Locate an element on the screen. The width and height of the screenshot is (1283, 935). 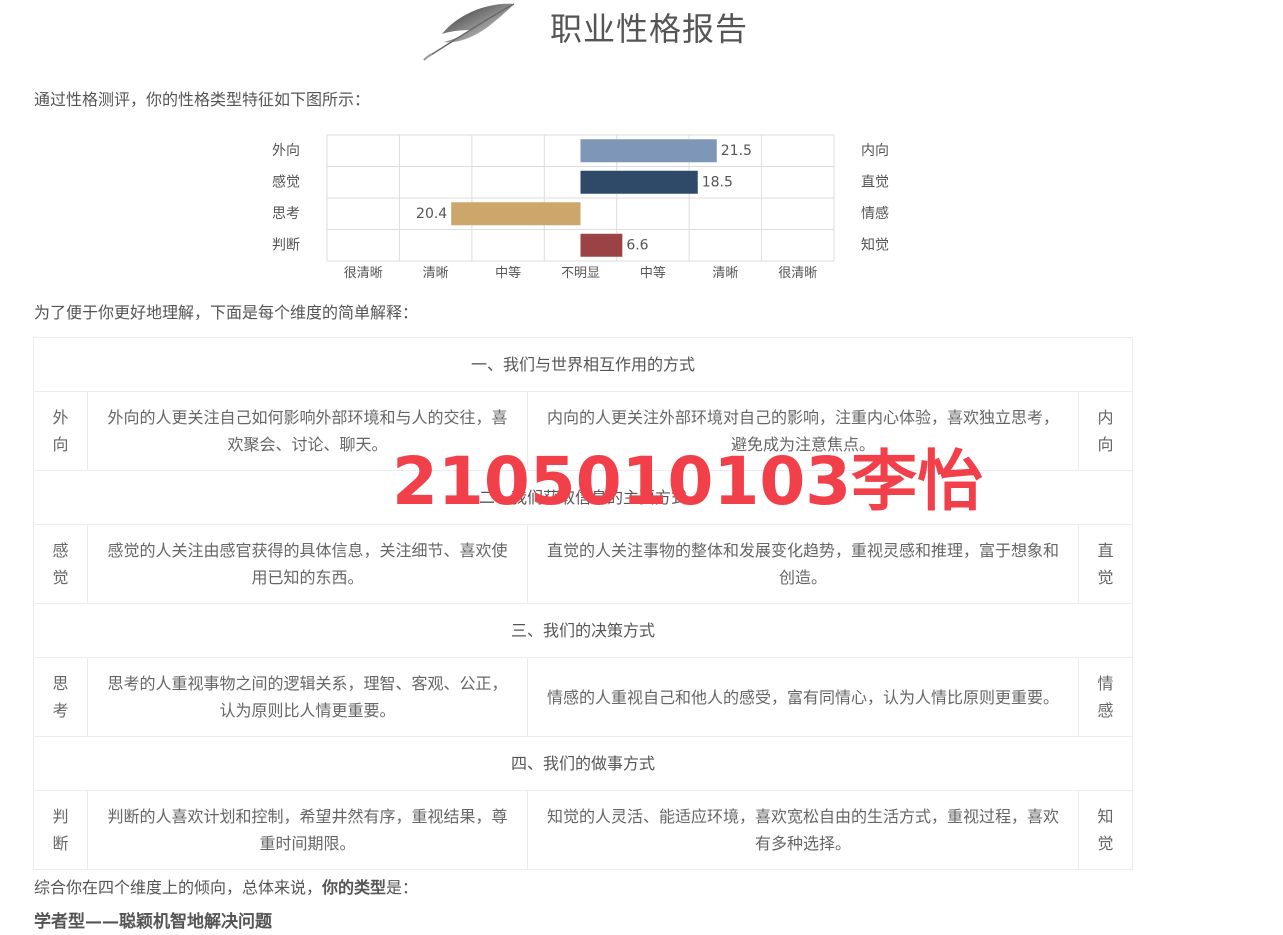
left-axis-label: 判断 is located at coordinates (286, 245).